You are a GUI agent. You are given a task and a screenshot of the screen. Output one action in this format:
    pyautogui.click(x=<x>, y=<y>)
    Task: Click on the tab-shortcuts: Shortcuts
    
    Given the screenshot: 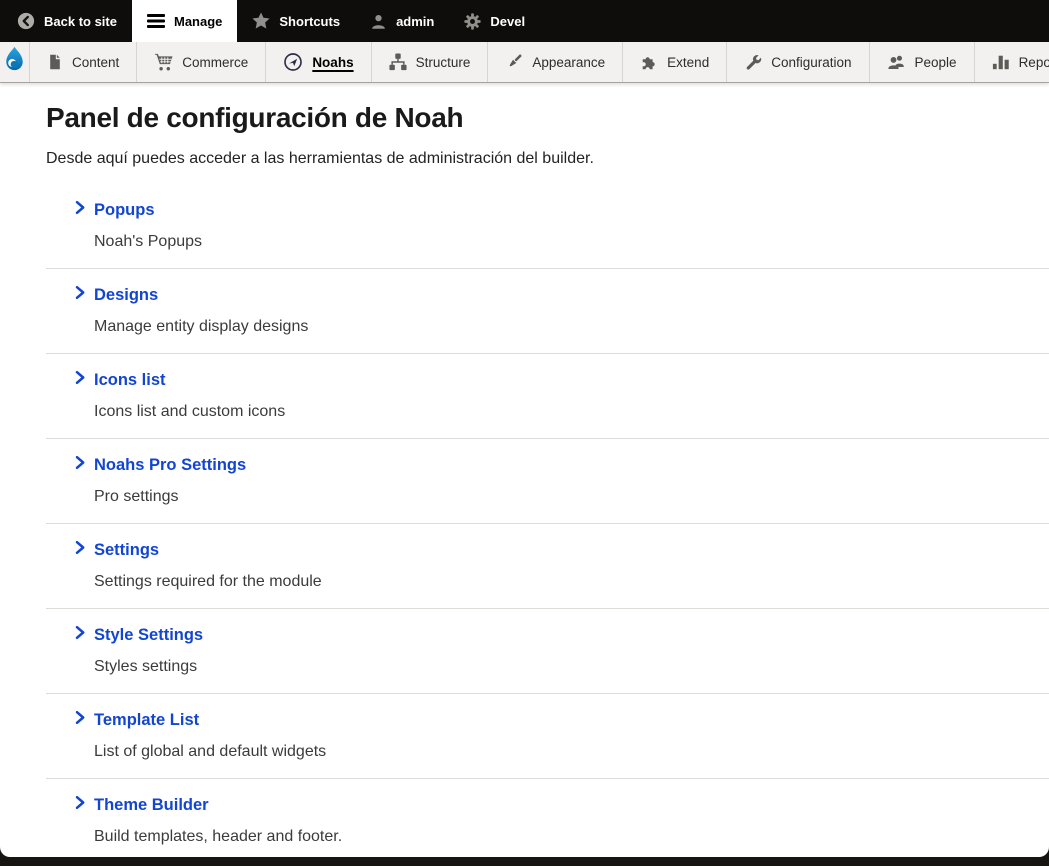 What is the action you would take?
    pyautogui.click(x=296, y=21)
    